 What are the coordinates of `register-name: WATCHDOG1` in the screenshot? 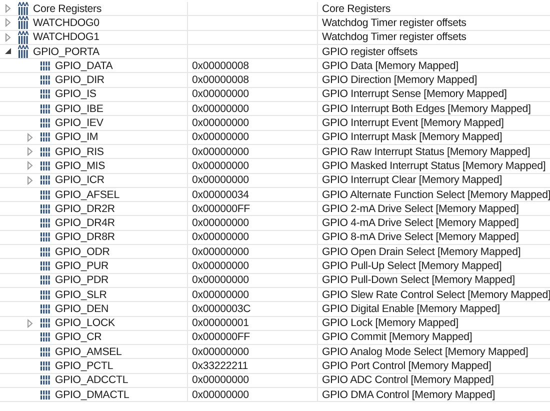 It's located at (66, 37).